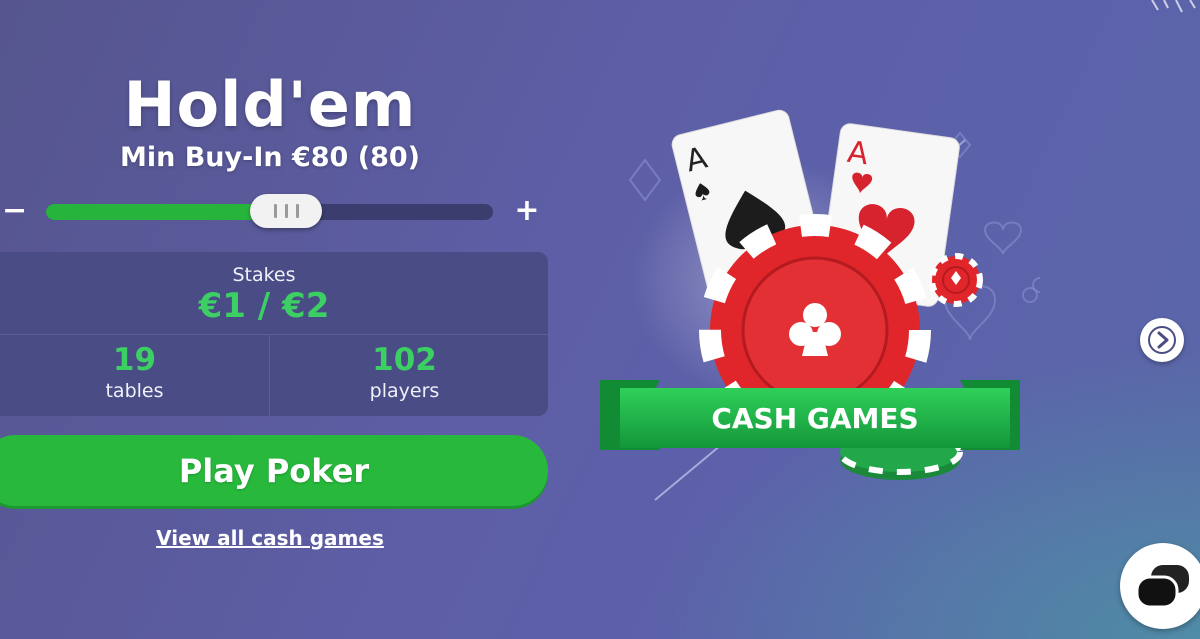 This screenshot has height=639, width=1200. What do you see at coordinates (14, 211) in the screenshot?
I see `decrease-buyin-button: −` at bounding box center [14, 211].